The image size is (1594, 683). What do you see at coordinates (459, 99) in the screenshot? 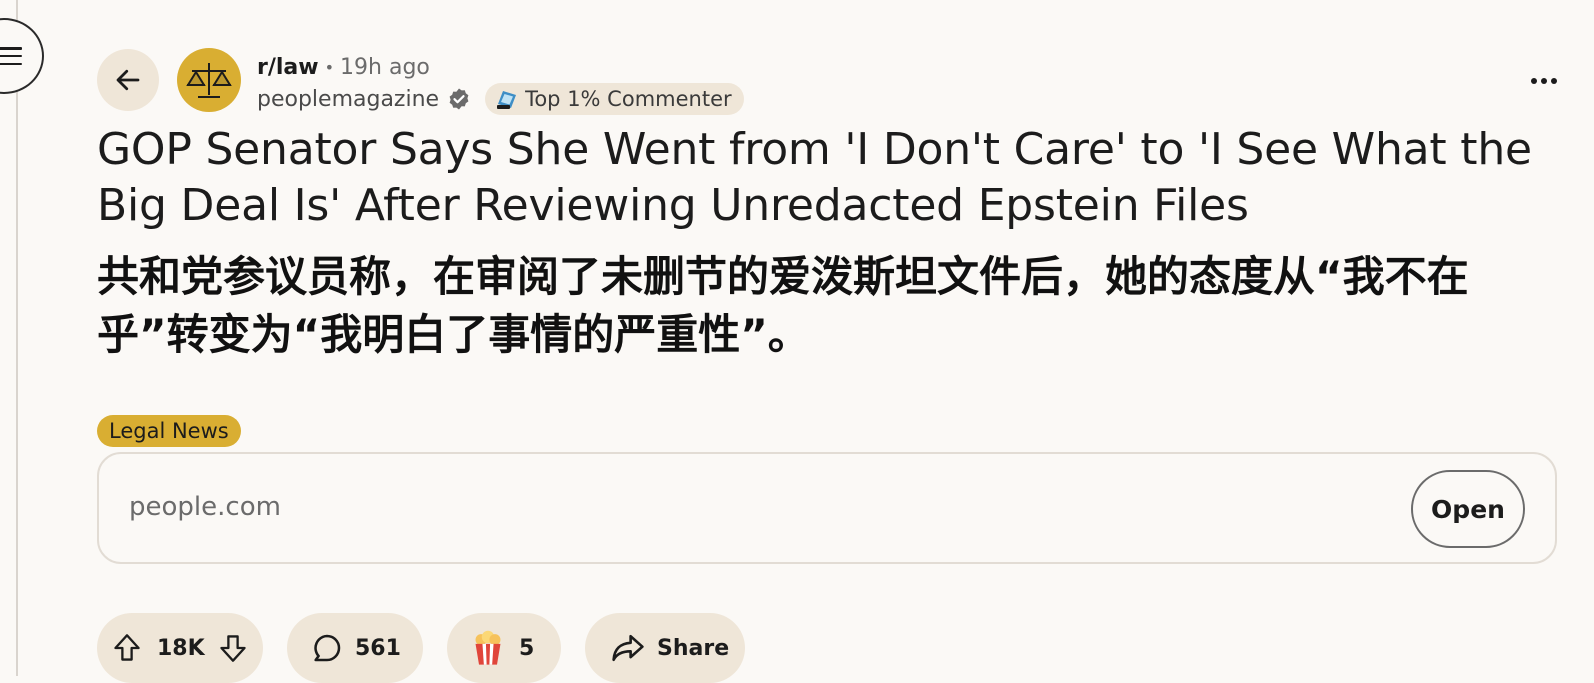
I see `verified-check-icon` at bounding box center [459, 99].